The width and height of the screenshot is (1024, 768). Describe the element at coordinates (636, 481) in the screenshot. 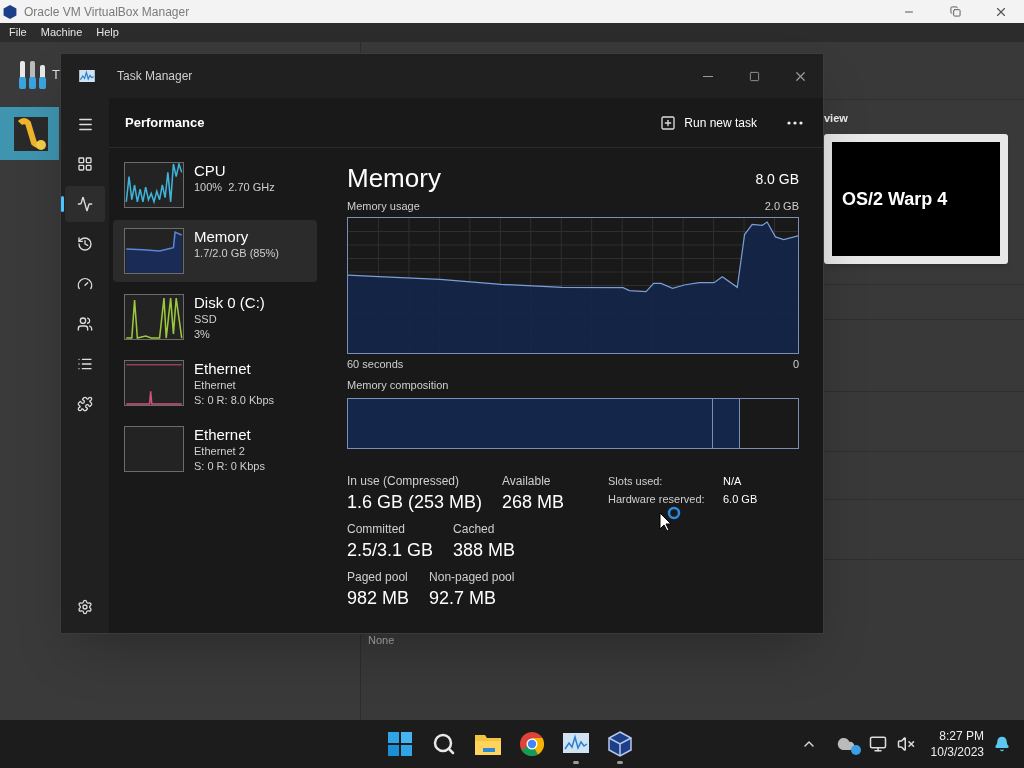

I see `property-label: Slots used:` at that location.